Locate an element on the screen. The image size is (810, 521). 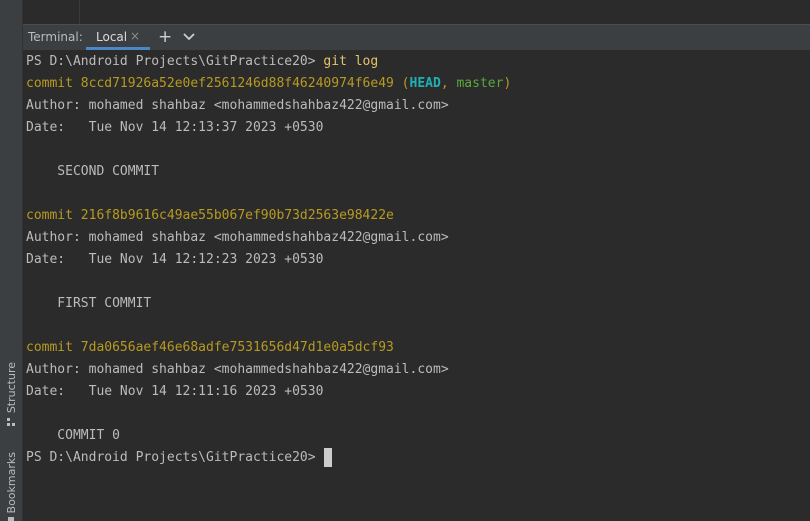
refs-close: ) is located at coordinates (507, 83).